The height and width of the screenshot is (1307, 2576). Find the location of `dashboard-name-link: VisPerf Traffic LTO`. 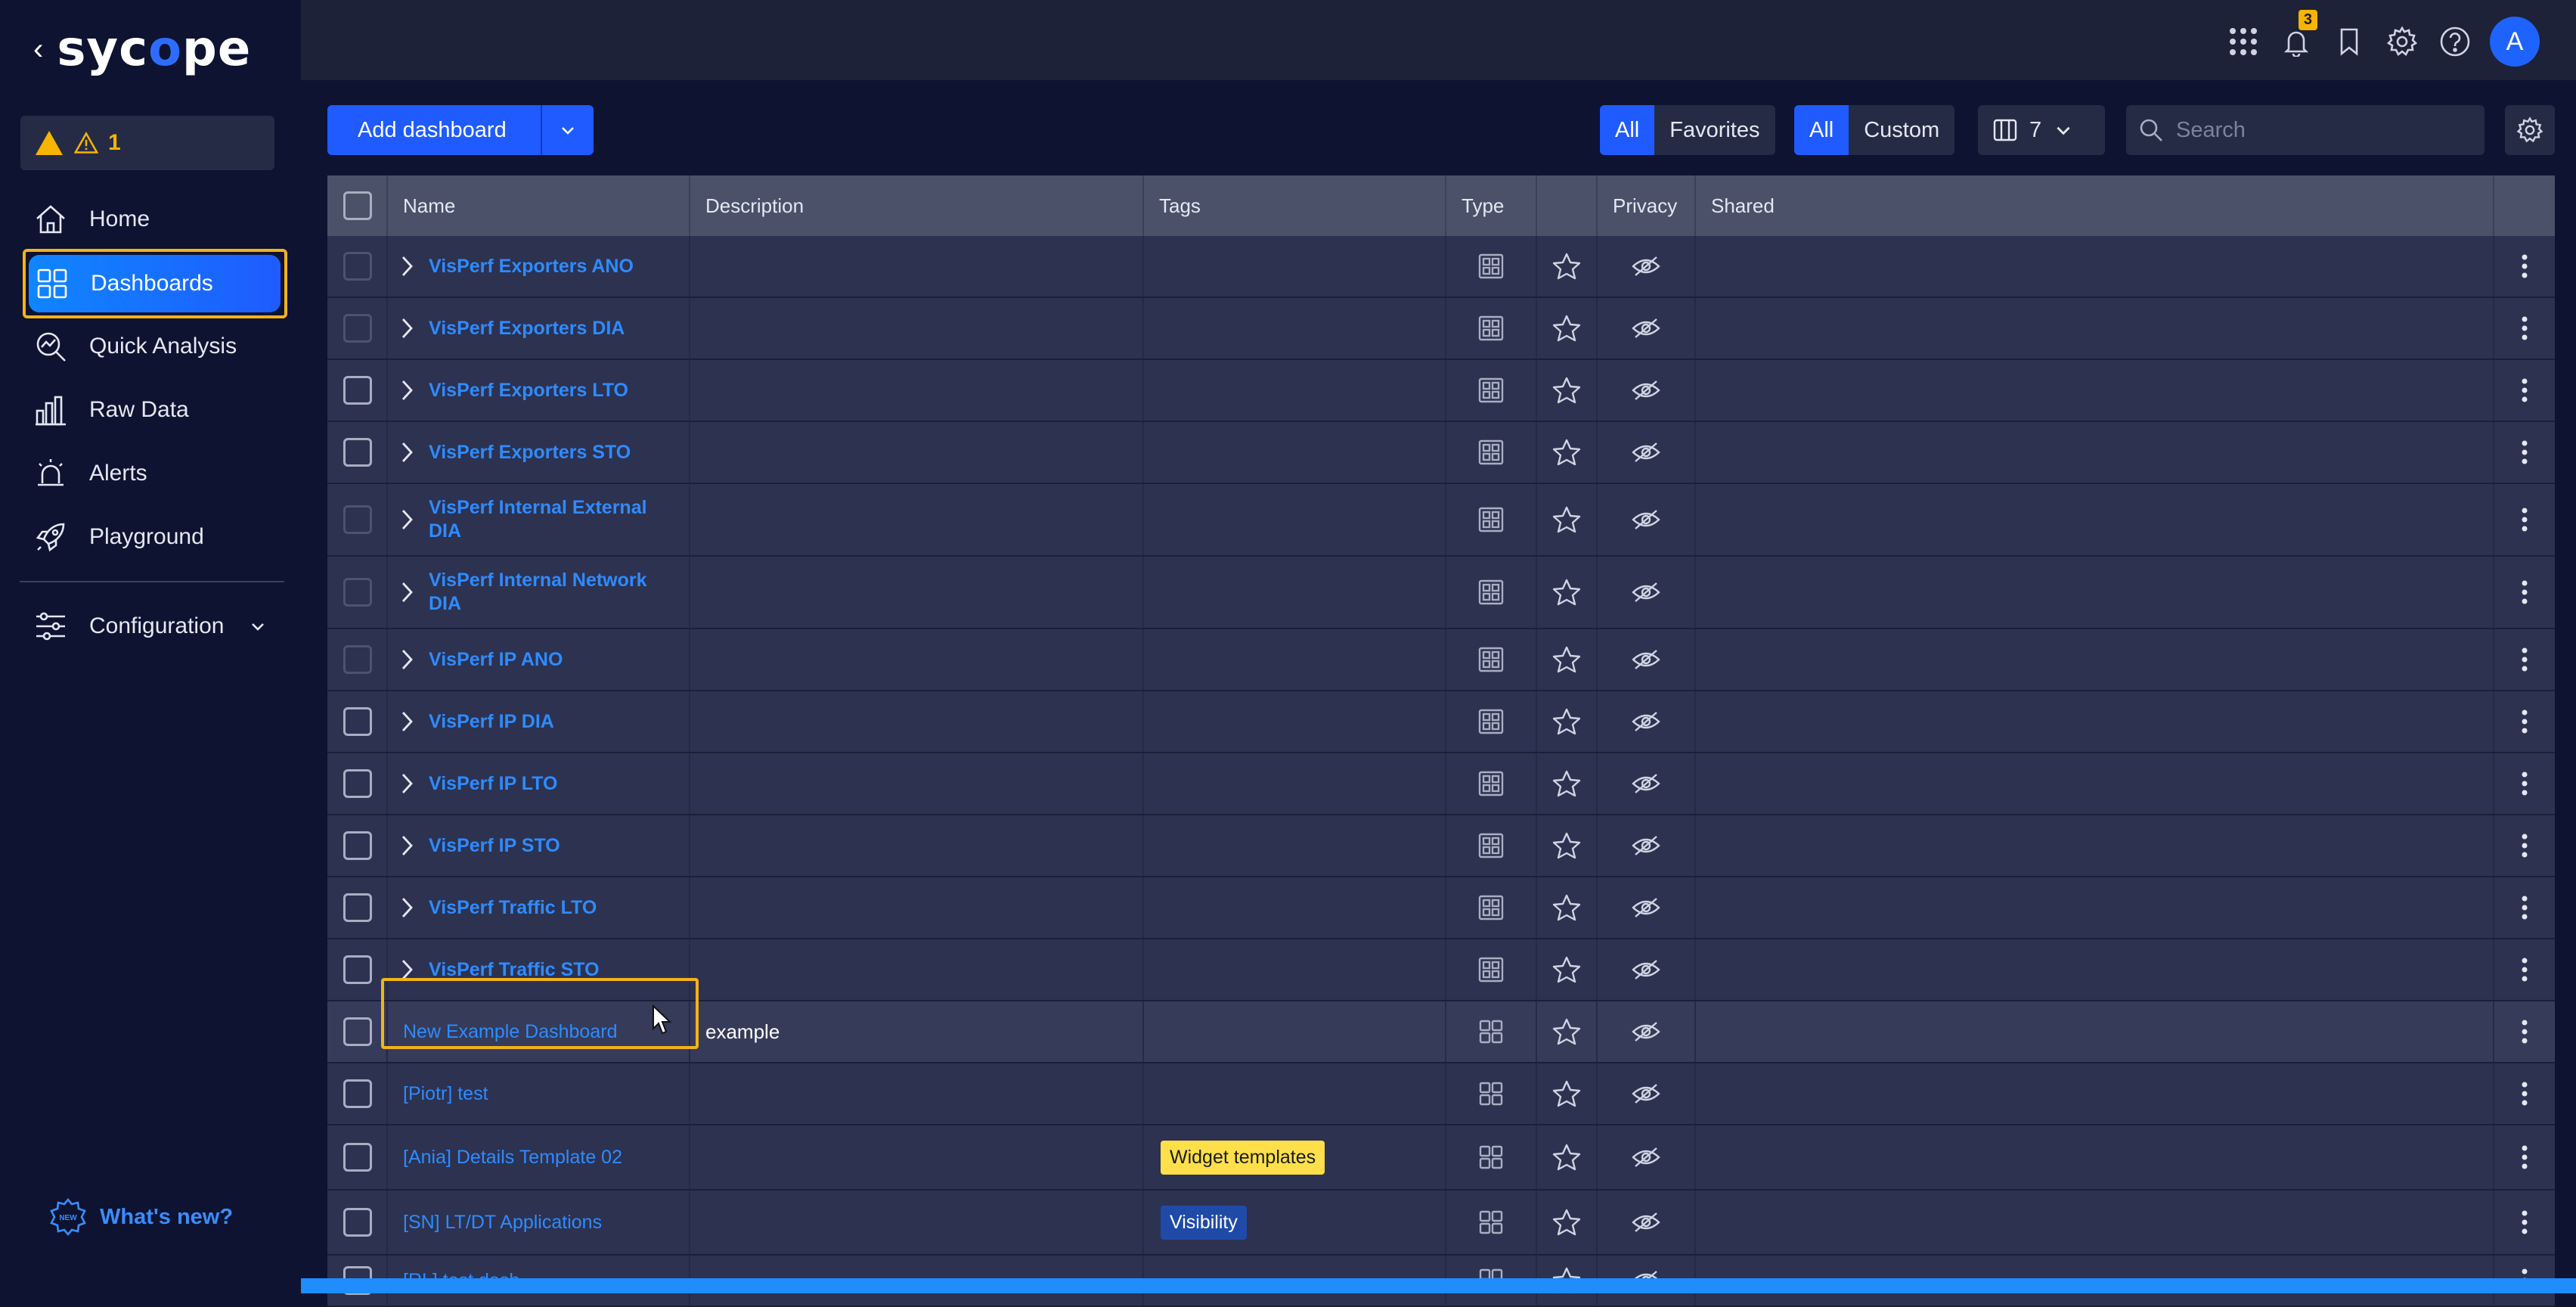

dashboard-name-link: VisPerf Traffic LTO is located at coordinates (513, 908).